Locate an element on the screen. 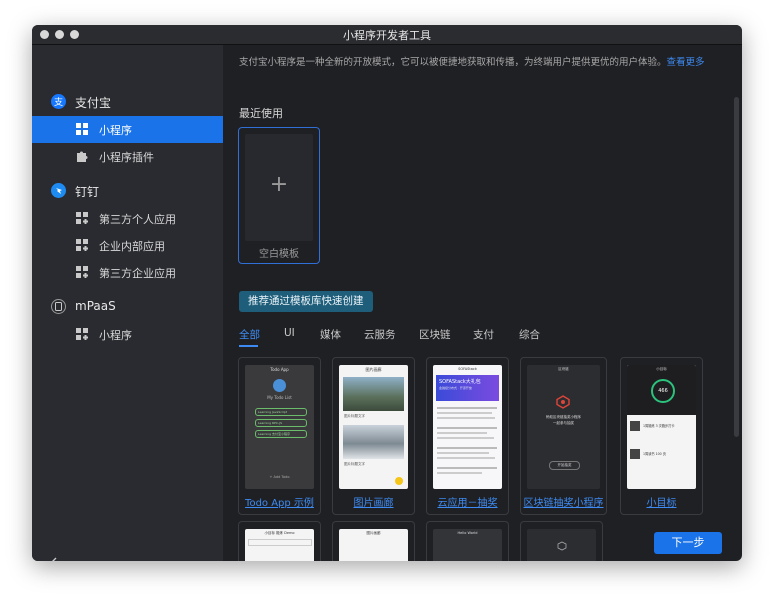 The width and height of the screenshot is (774, 600). sidebar-group-label: 钉钉 is located at coordinates (87, 192).